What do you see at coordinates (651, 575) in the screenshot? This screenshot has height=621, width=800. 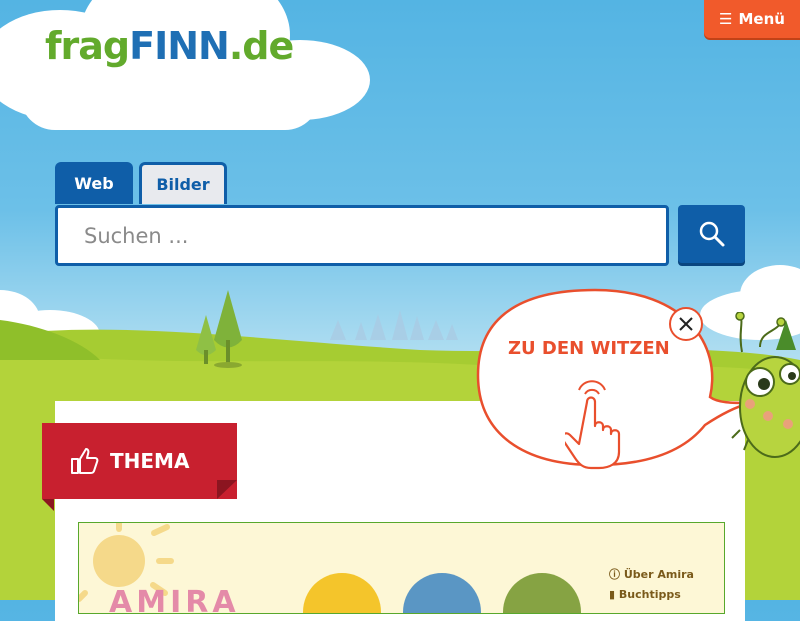 I see `teaser-link-about: ⓘ Über Amira` at bounding box center [651, 575].